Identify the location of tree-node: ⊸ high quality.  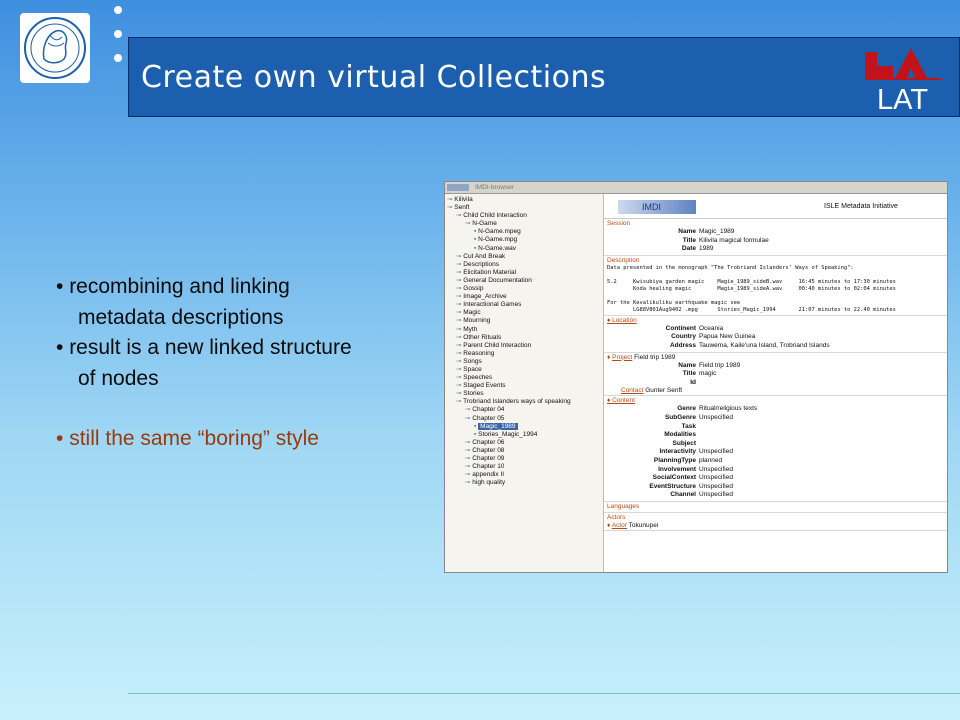
(522, 483).